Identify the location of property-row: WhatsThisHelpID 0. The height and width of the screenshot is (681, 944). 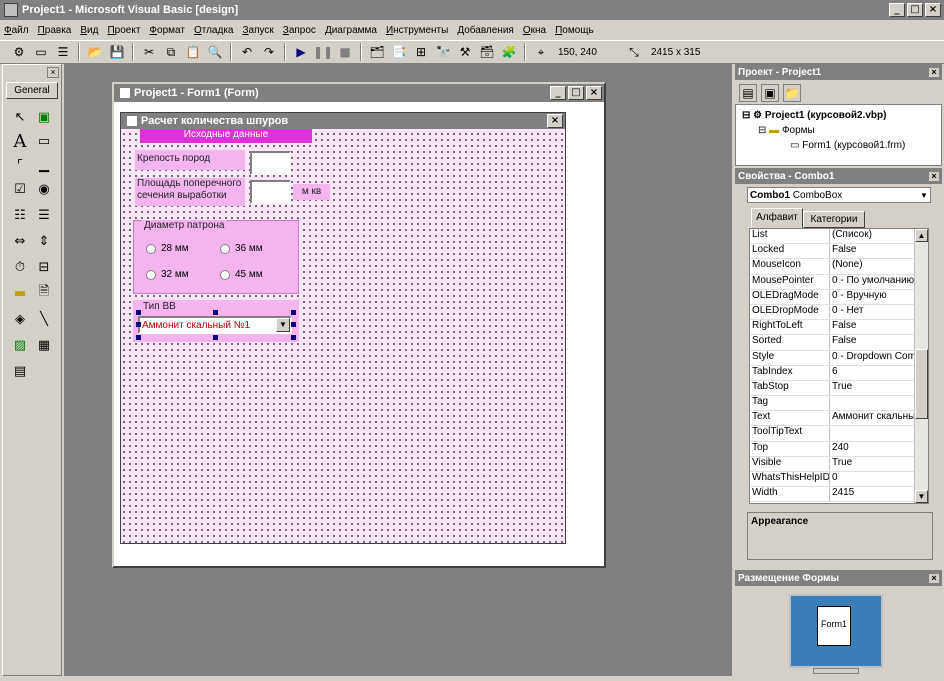
(839, 480).